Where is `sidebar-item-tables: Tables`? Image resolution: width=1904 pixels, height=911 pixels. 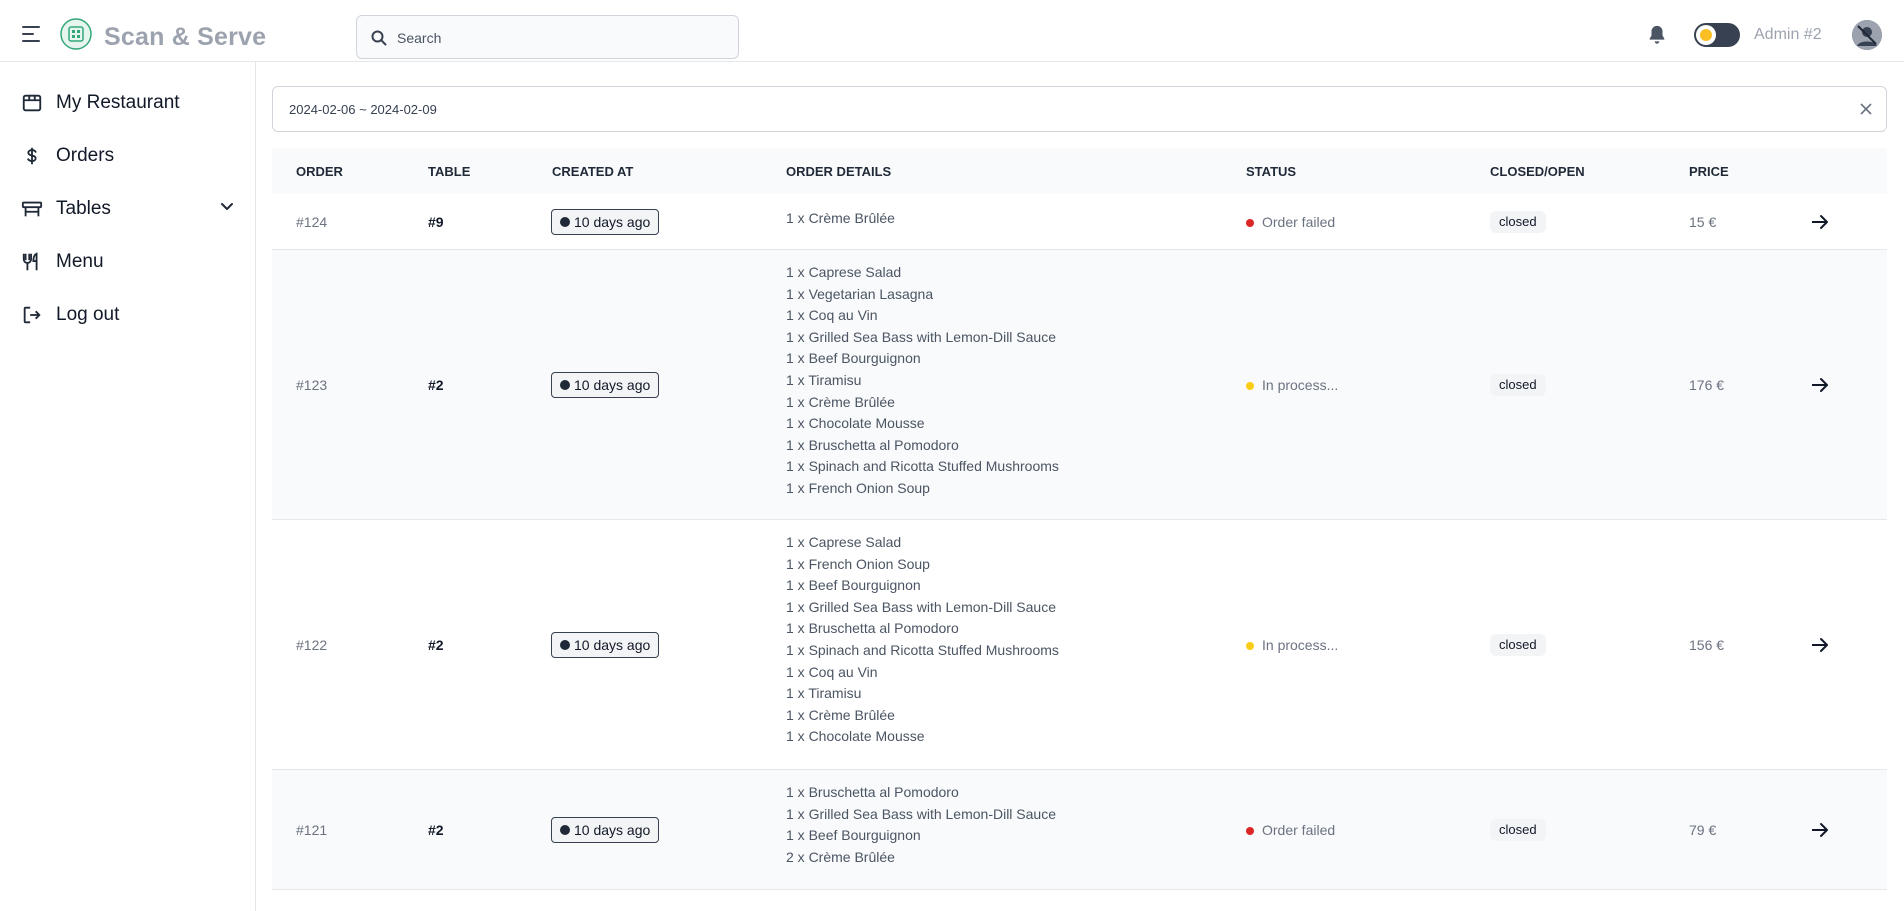 sidebar-item-tables: Tables is located at coordinates (127, 208).